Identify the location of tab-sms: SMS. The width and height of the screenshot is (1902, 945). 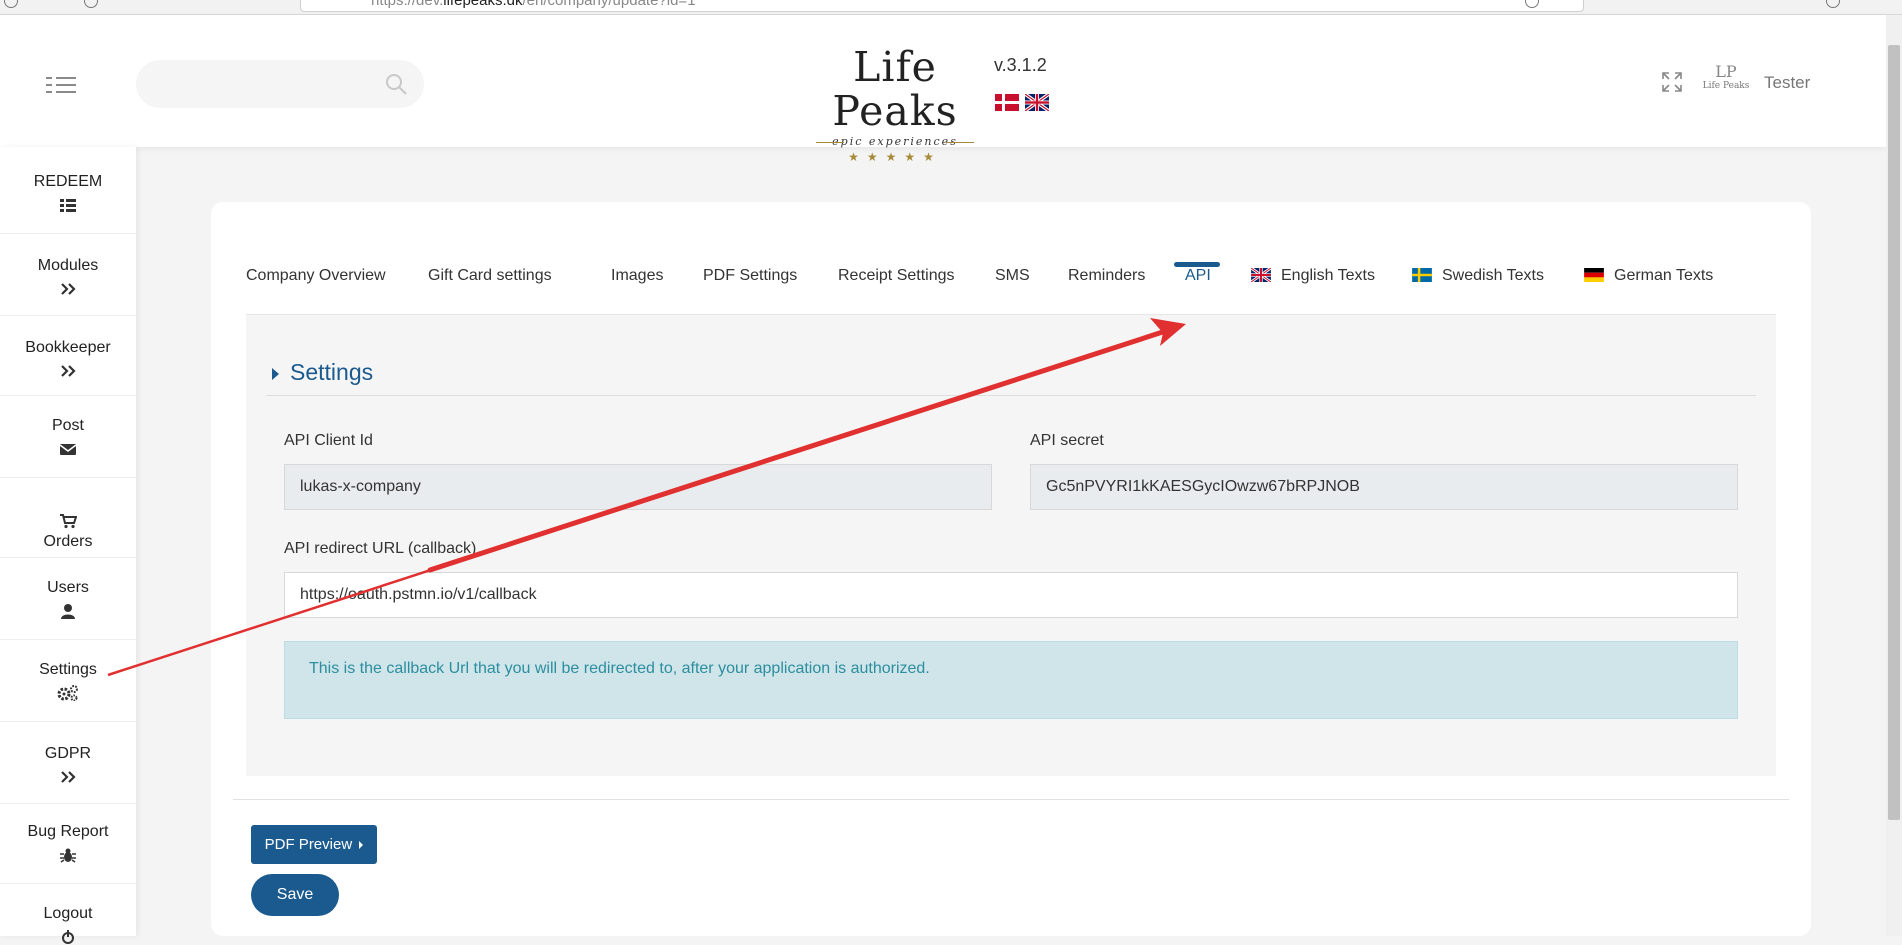
(1012, 276).